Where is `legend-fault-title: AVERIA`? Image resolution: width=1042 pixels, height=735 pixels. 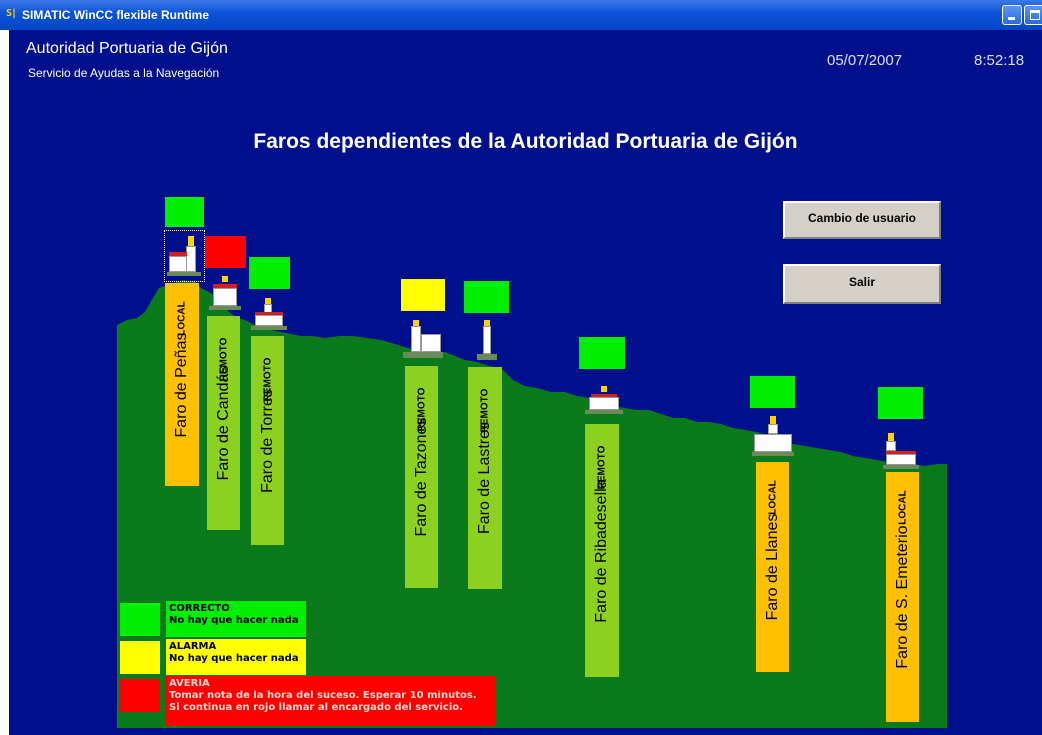
legend-fault-title: AVERIA is located at coordinates (189, 683).